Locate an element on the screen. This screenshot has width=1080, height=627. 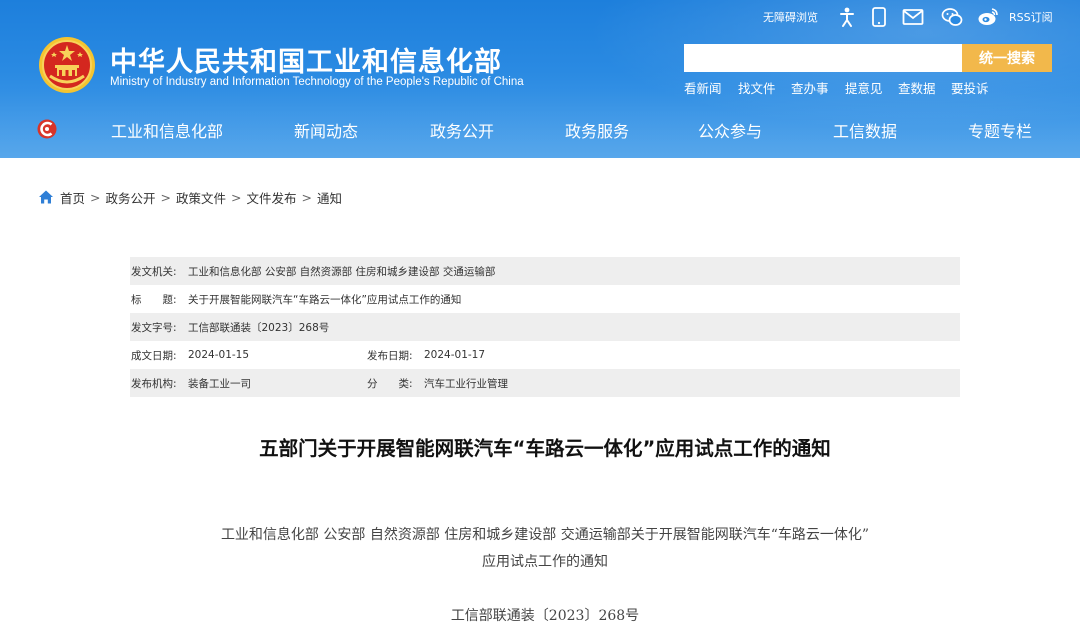
document-number: 工信部联通装〔2023〕268号 is located at coordinates (545, 616).